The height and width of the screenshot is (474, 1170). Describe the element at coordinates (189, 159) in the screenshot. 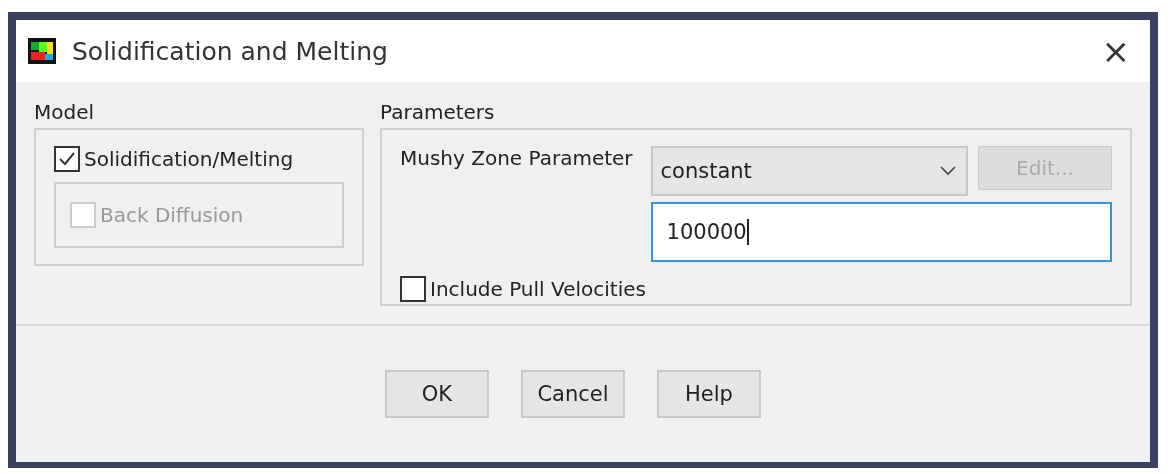

I see `checkbox-label: Solidification/Melting` at that location.